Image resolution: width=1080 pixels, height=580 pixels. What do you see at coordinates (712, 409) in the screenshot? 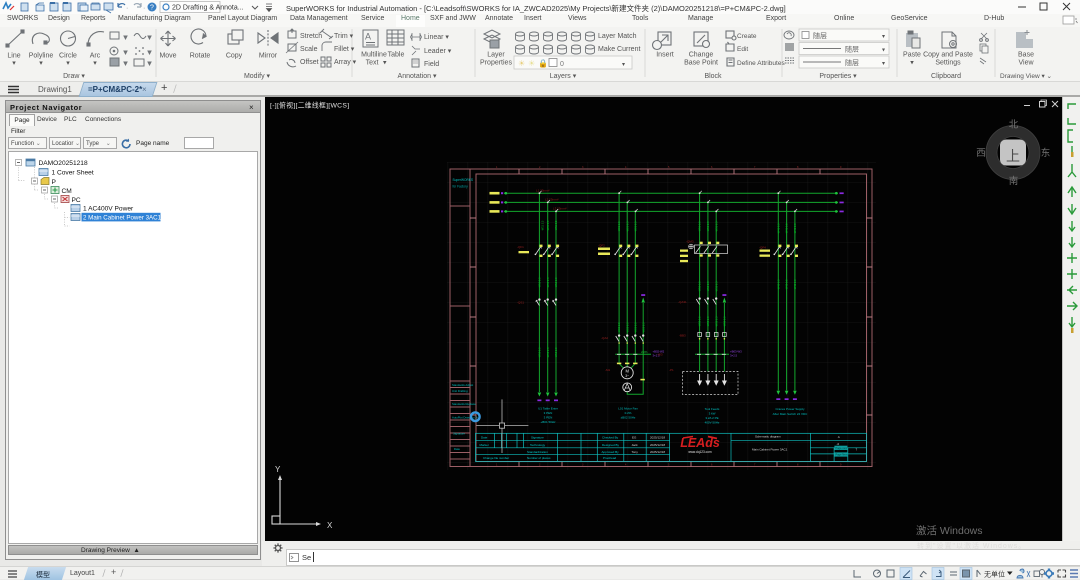
I see `svg-text: Tool Feeds` at bounding box center [712, 409].